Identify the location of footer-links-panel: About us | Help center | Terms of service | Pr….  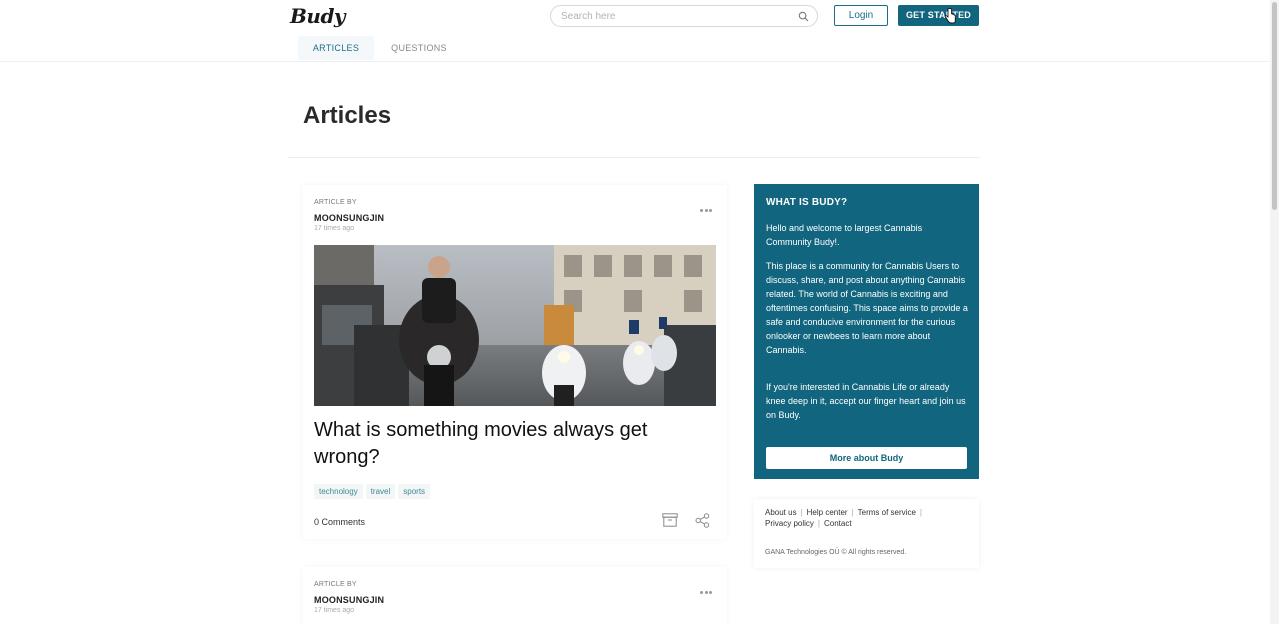
(866, 533).